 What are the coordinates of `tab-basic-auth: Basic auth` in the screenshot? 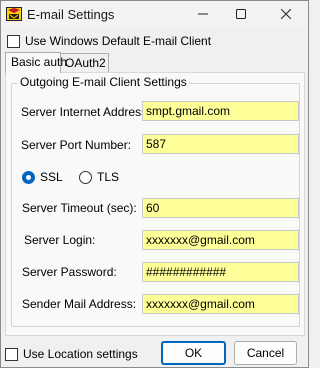 It's located at (36, 62).